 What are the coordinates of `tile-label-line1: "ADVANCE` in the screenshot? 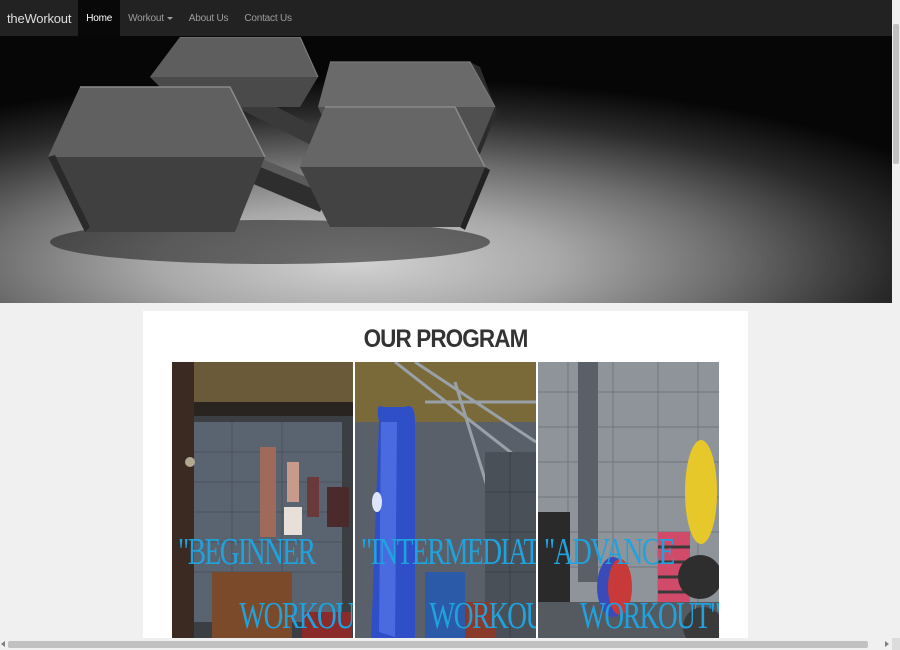 It's located at (609, 552).